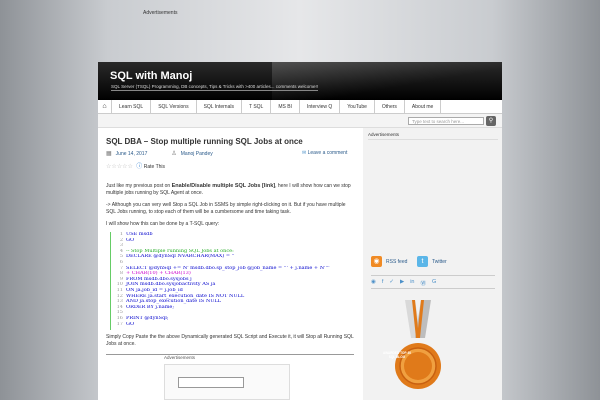 The image size is (600, 400). What do you see at coordinates (139, 167) in the screenshot?
I see `rate-info-icon: ⓘ` at bounding box center [139, 167].